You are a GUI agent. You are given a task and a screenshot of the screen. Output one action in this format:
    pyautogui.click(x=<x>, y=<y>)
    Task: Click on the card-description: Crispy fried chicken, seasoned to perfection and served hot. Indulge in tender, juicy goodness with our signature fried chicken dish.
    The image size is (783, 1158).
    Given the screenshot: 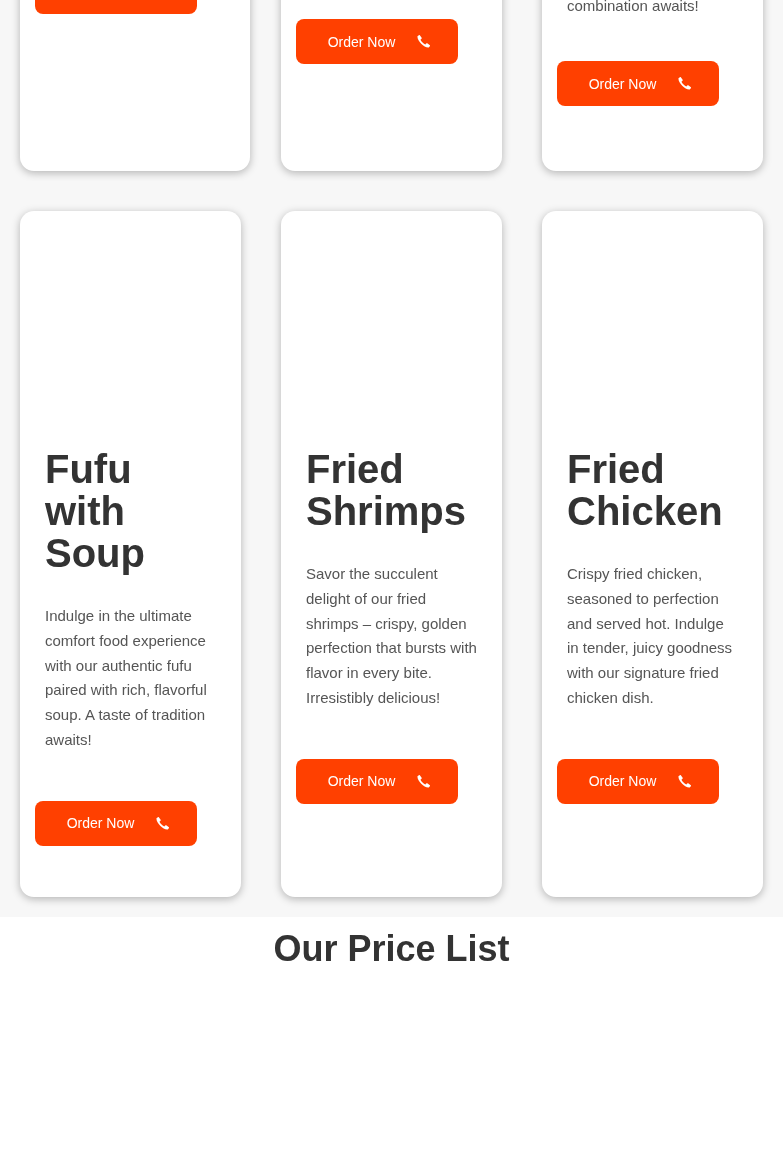 What is the action you would take?
    pyautogui.click(x=650, y=636)
    